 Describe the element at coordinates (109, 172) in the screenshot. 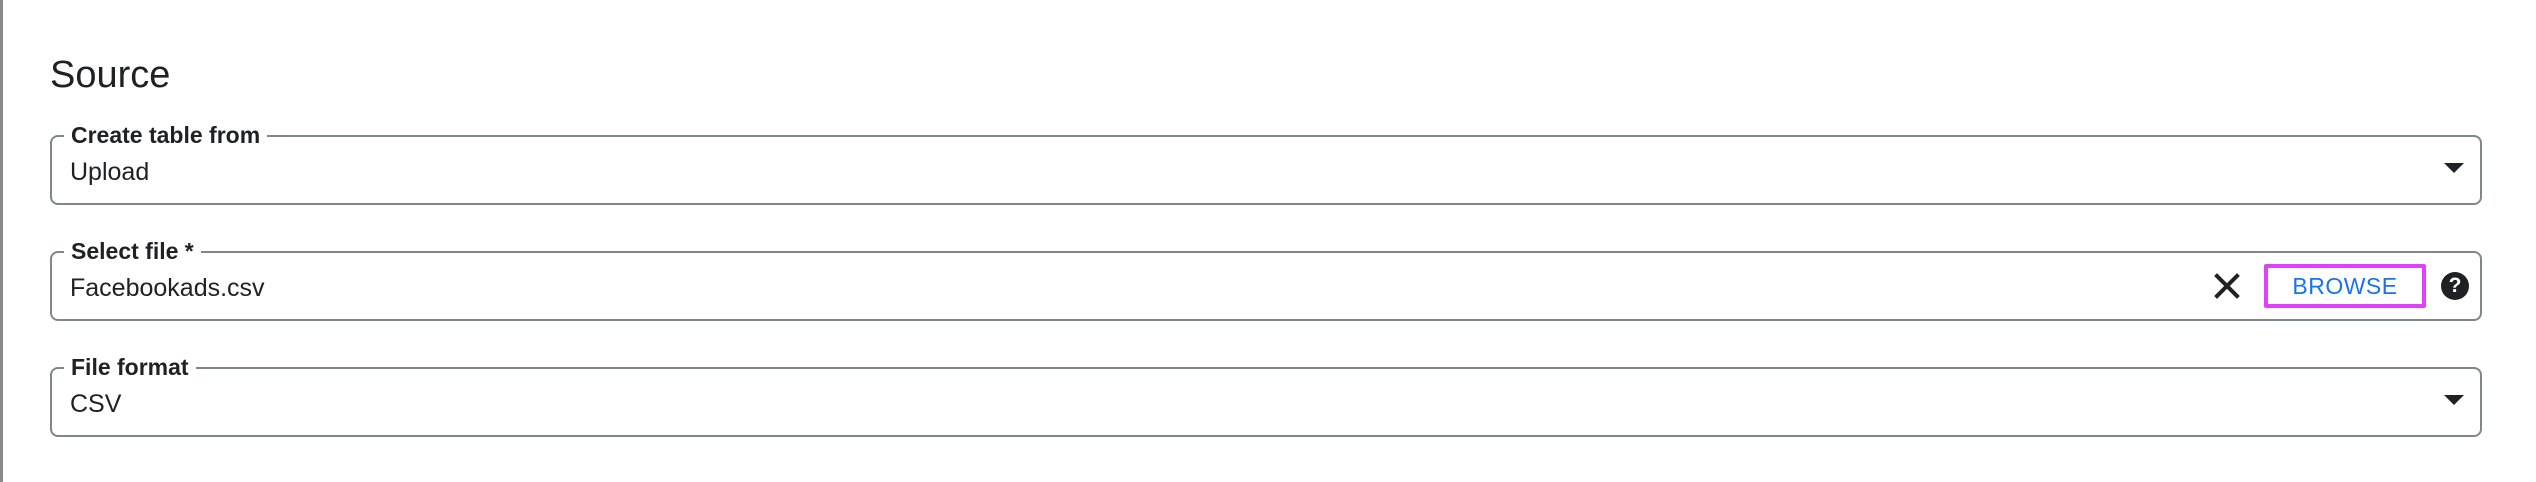

I see `create-table-from-value: Upload` at that location.